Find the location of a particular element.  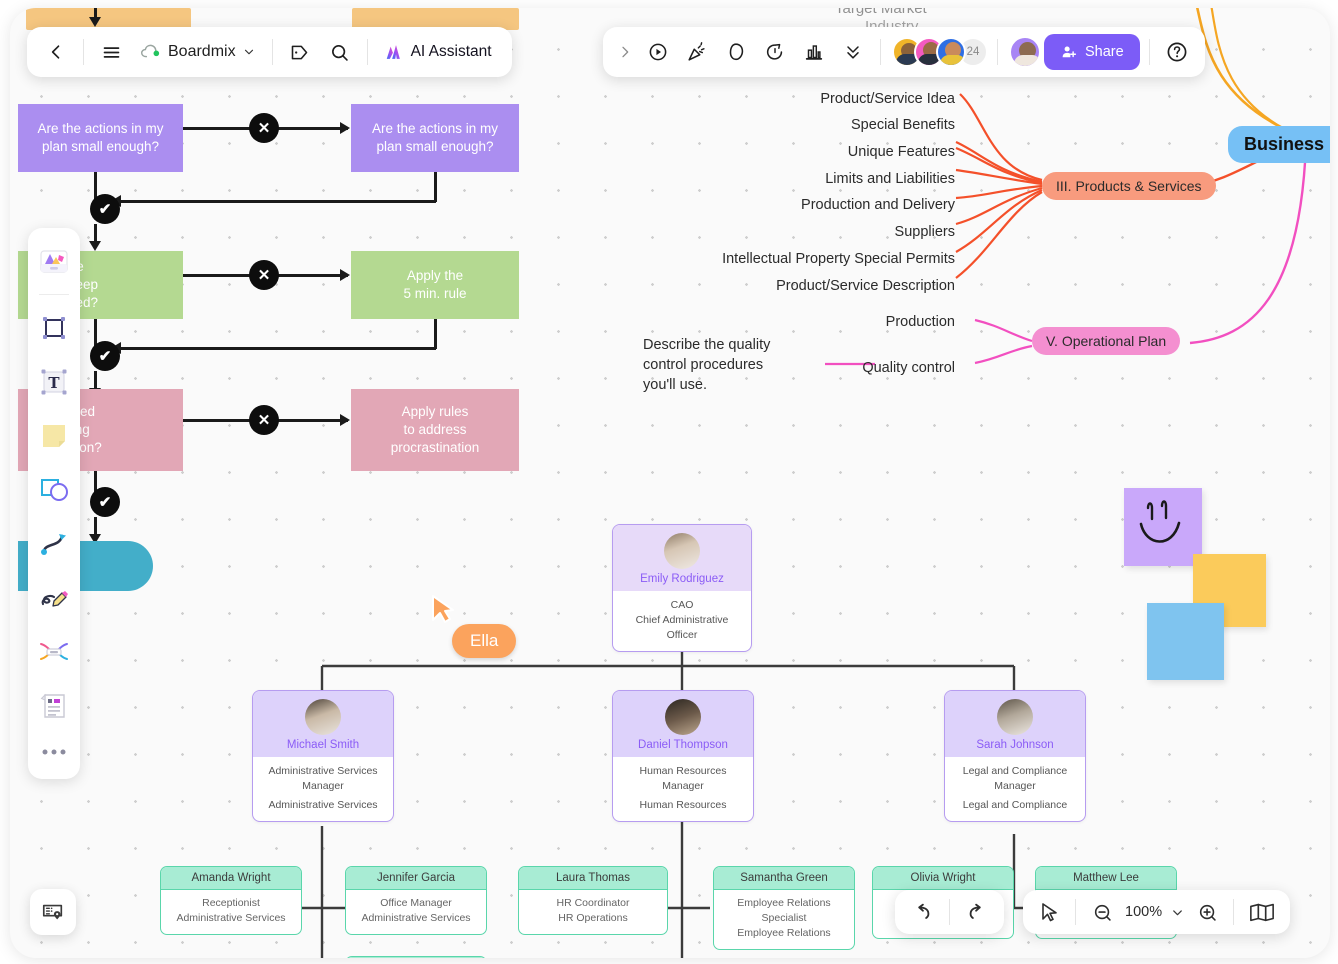

orgchart-name: Matthew Lee is located at coordinates (1106, 878).